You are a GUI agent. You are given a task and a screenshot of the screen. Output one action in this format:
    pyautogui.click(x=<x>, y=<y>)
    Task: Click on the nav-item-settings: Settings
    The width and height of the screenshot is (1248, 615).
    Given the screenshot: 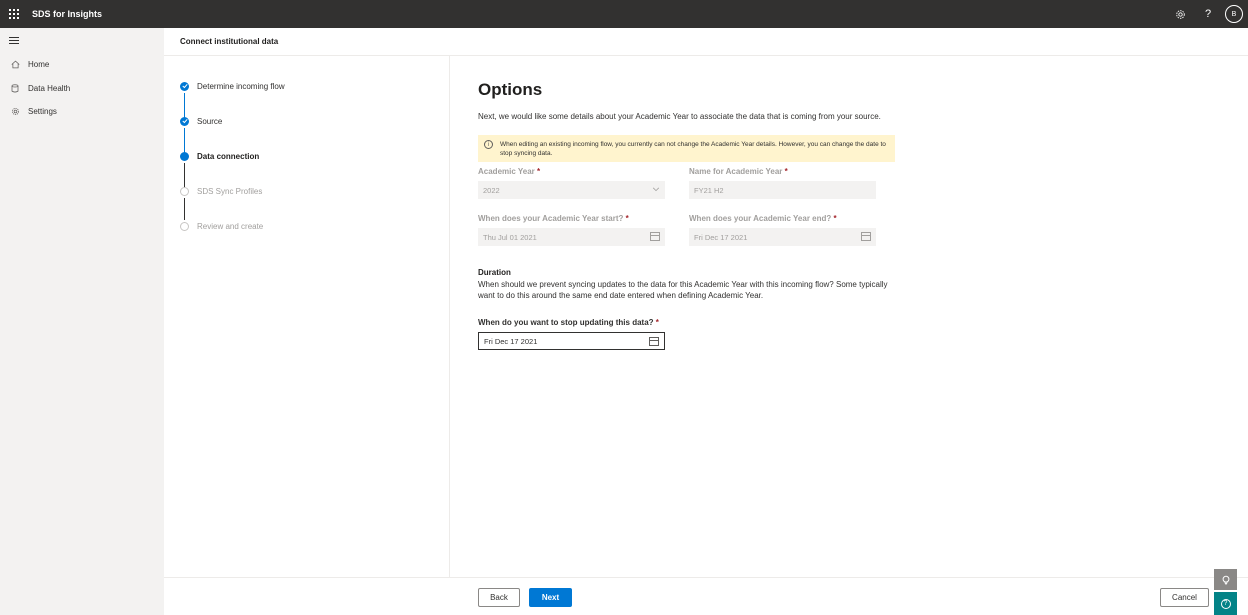 What is the action you would take?
    pyautogui.click(x=82, y=111)
    